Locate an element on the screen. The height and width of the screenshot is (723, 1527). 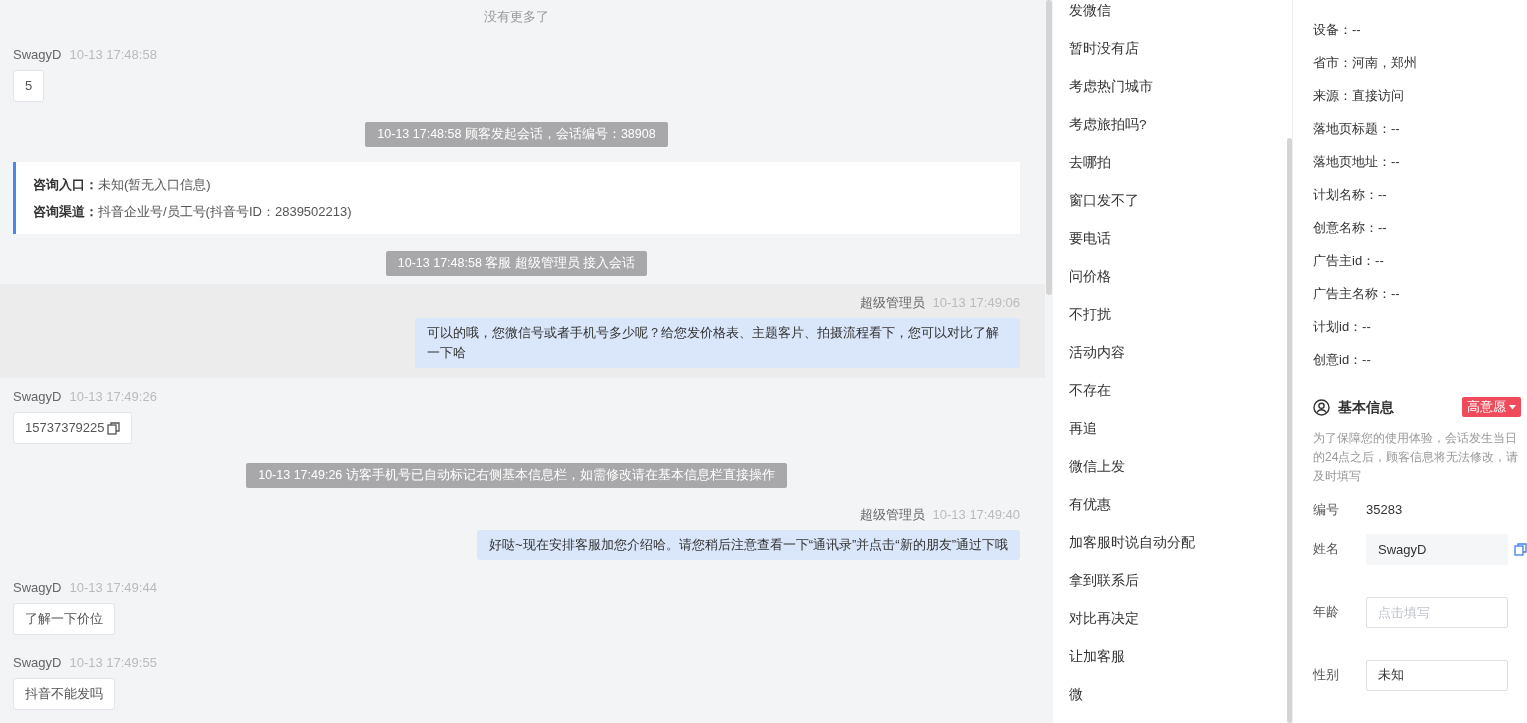
quick-reply-item: 活动内容 is located at coordinates (1170, 353).